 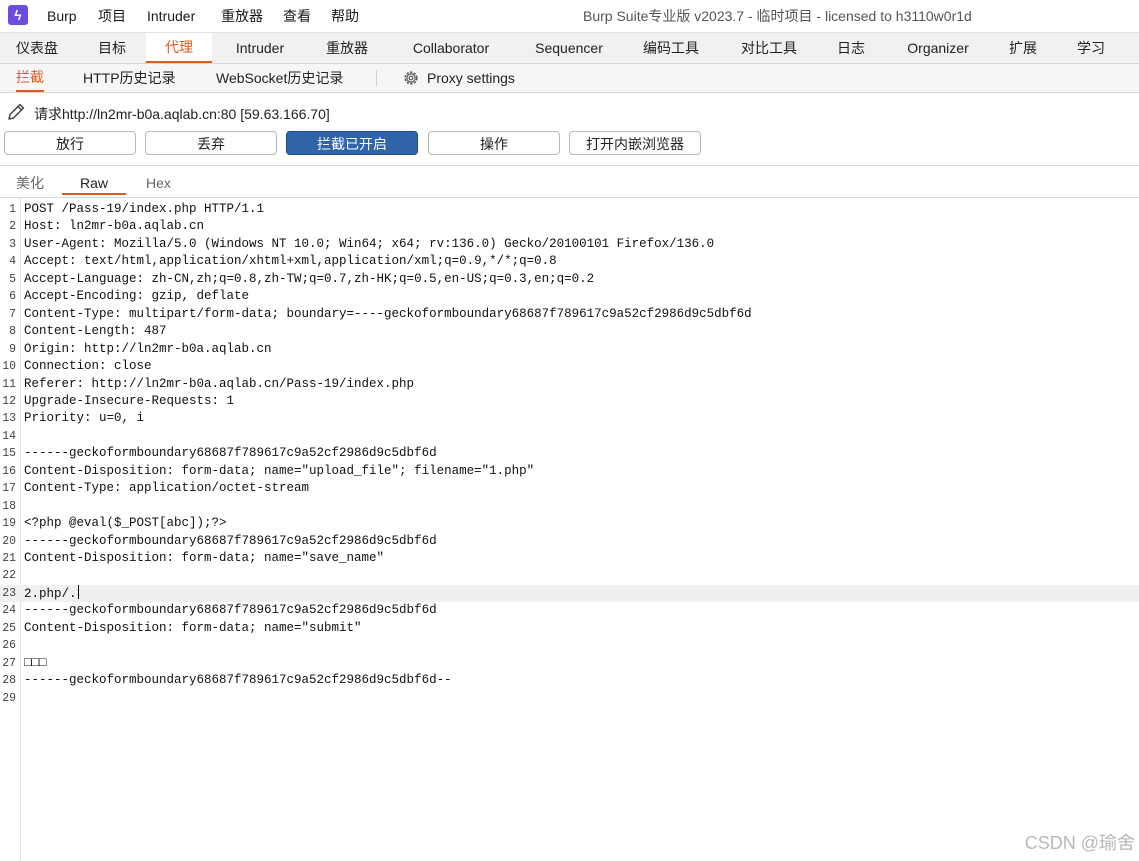 I want to click on code-line: 26, so click(x=569, y=645).